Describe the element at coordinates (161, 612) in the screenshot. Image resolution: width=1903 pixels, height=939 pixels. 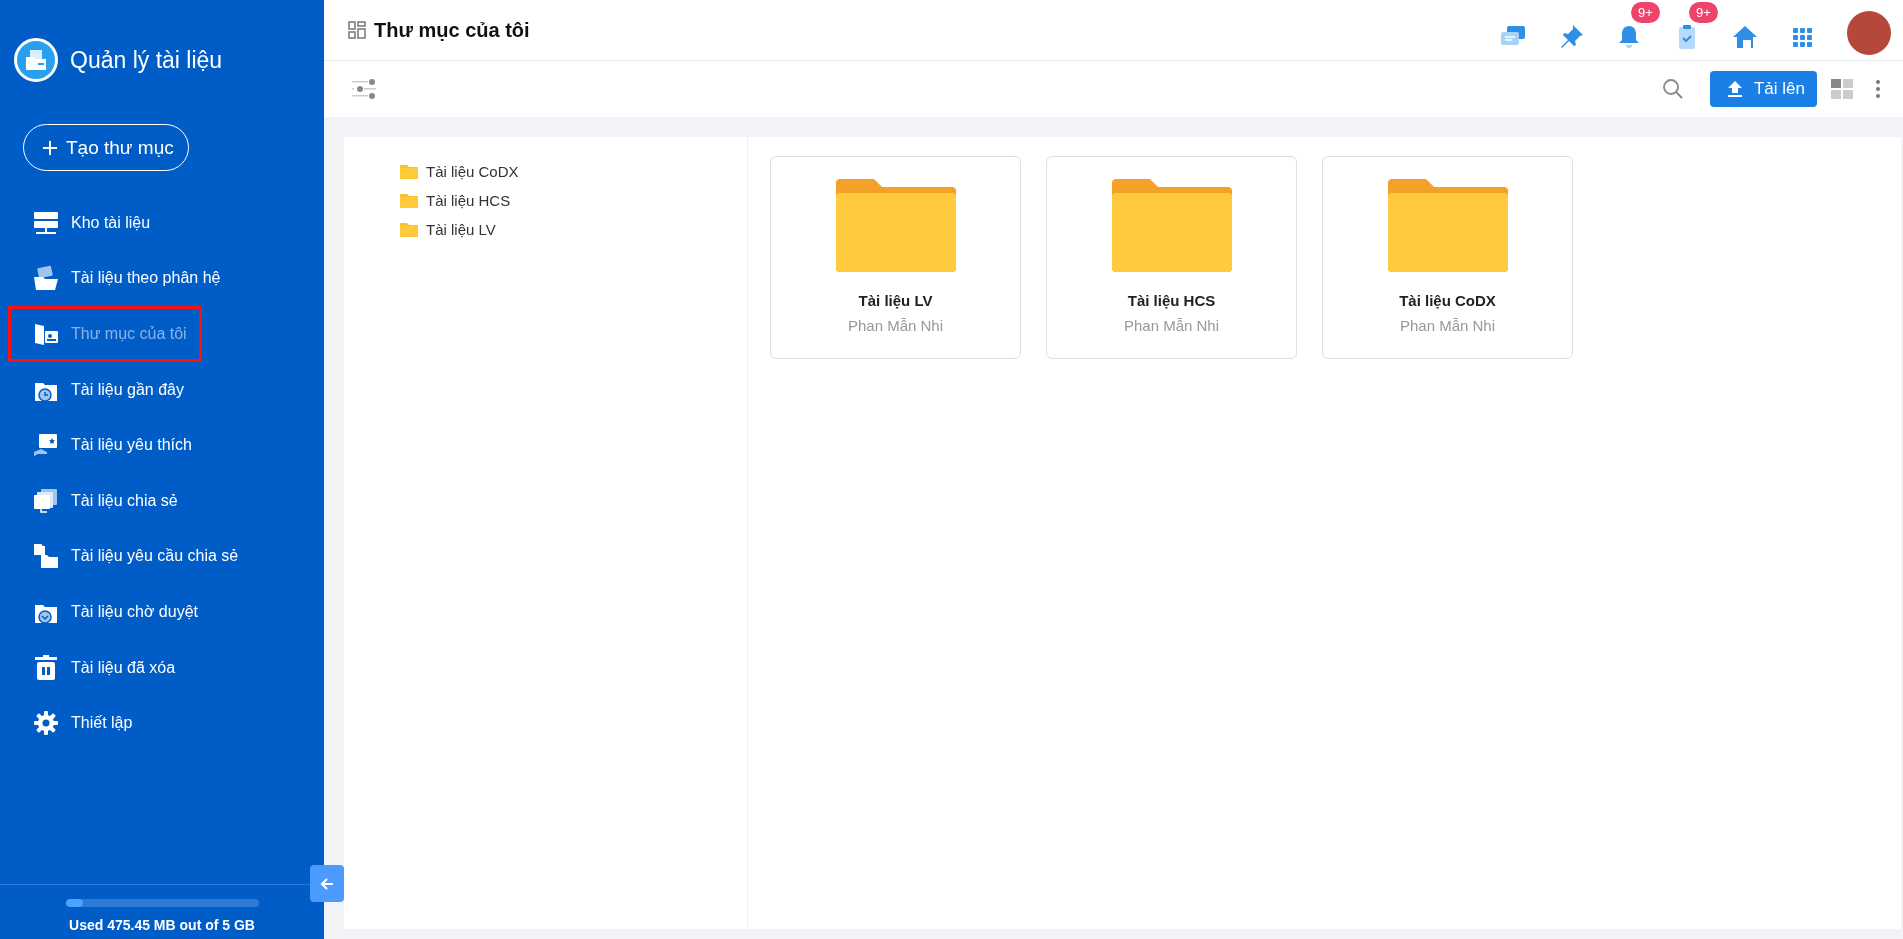
I see `sidebar-item: Tài liệu chờ duyệt` at that location.